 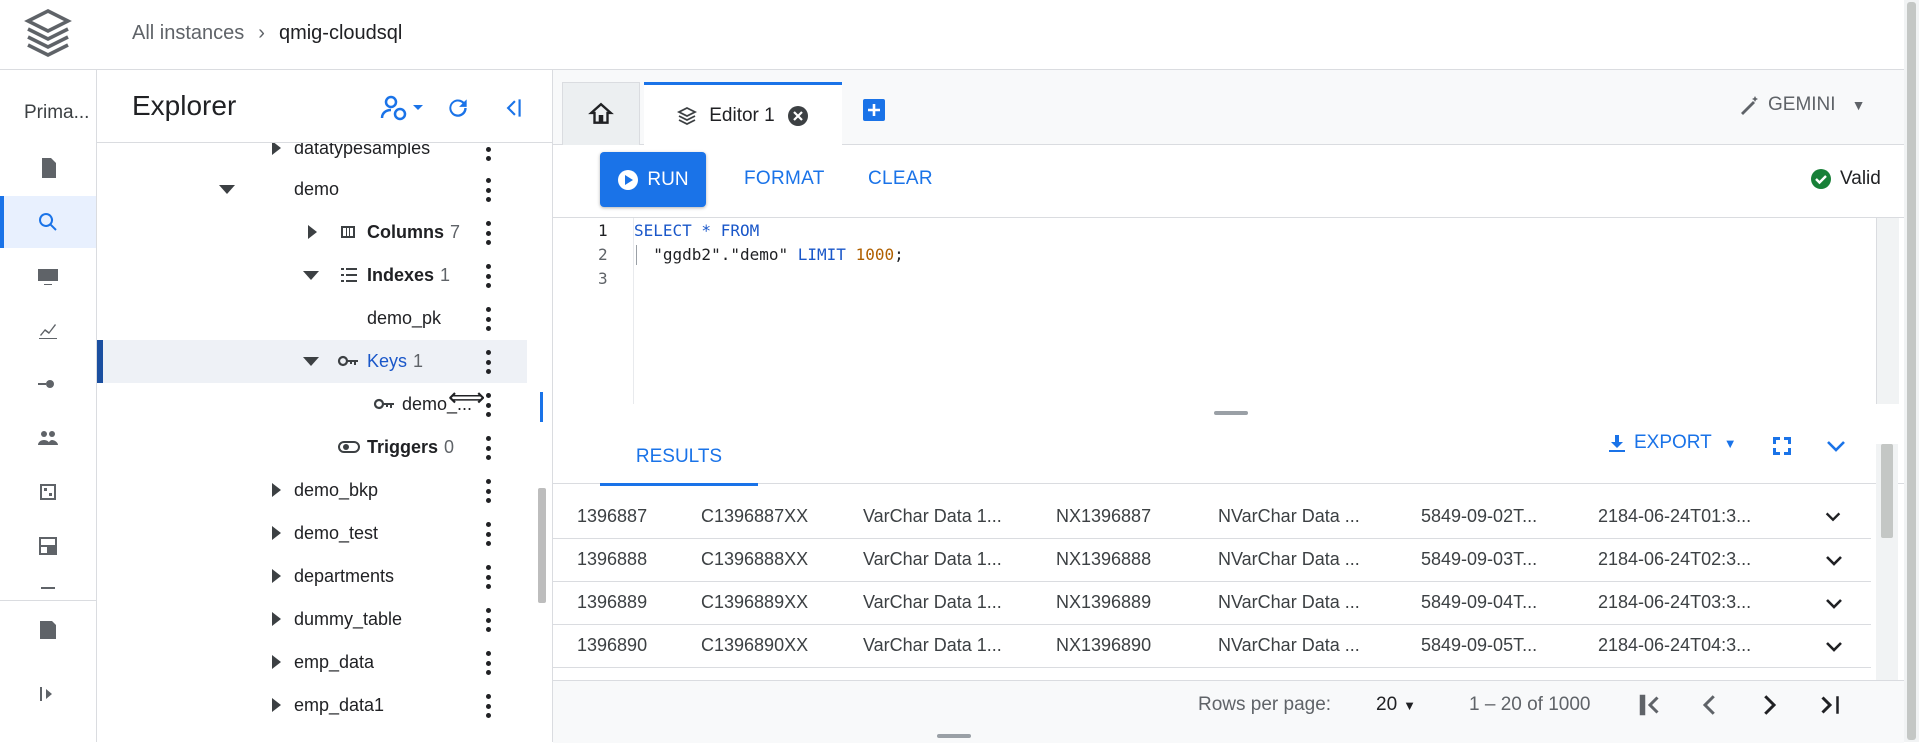 What do you see at coordinates (467, 397) in the screenshot?
I see `resize-cursor-icon: ⟺` at bounding box center [467, 397].